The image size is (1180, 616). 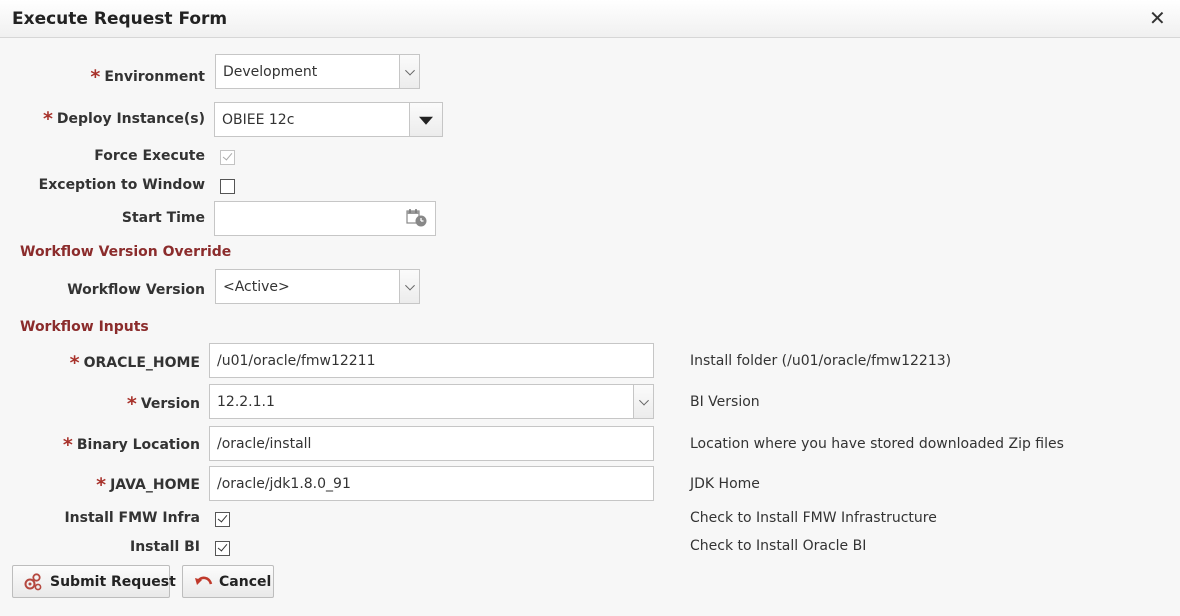 I want to click on version-help: BI Version, so click(x=725, y=402).